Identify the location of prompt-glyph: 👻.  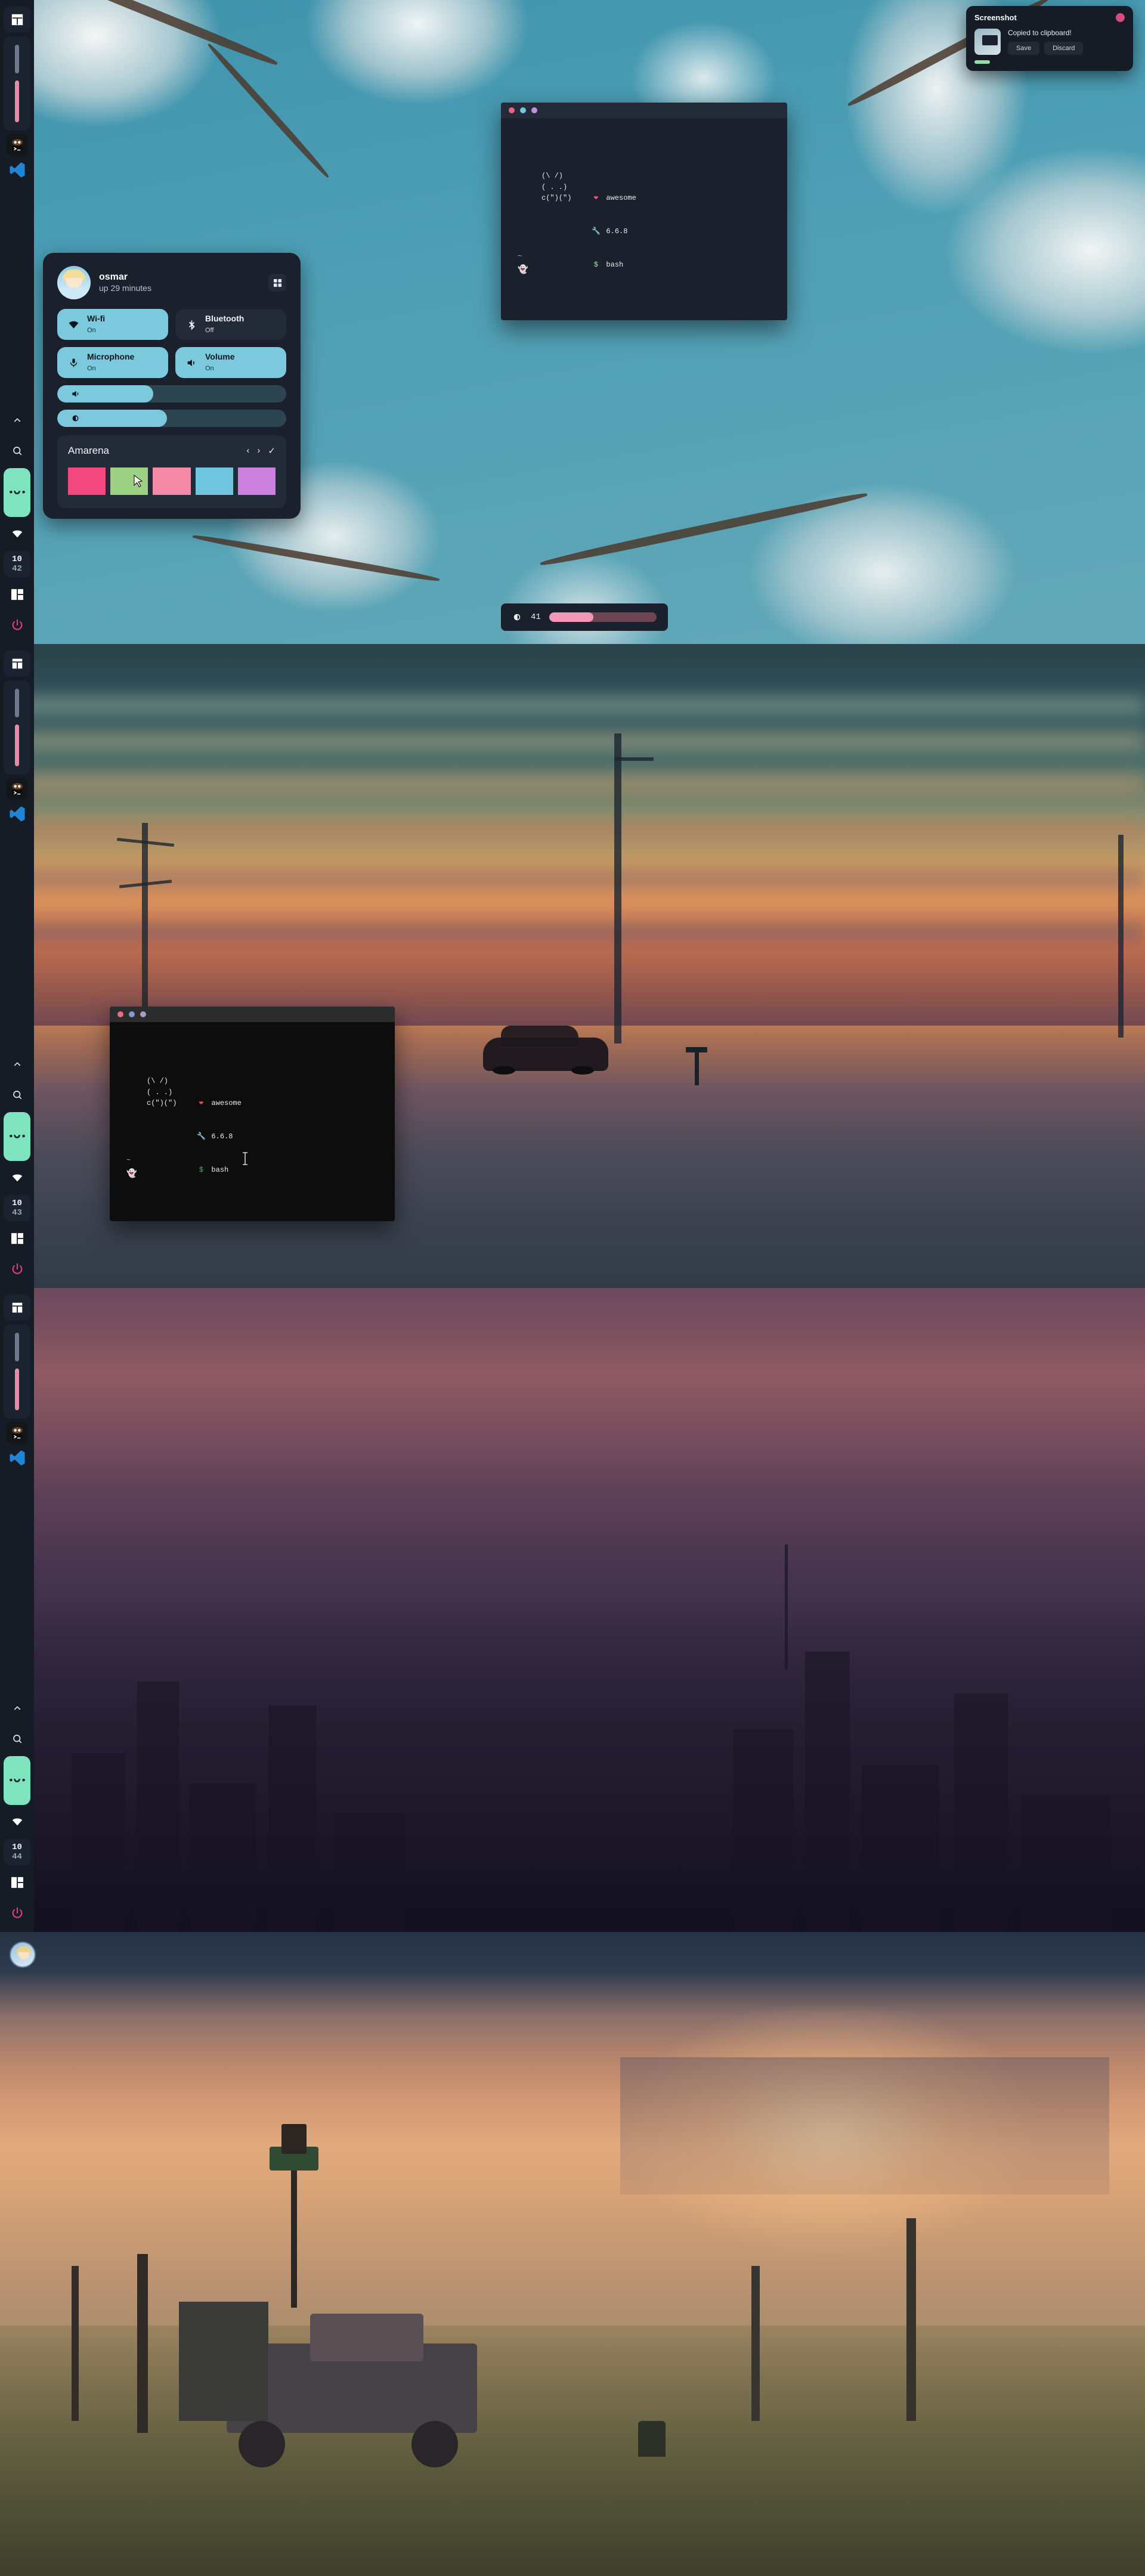
(131, 1174).